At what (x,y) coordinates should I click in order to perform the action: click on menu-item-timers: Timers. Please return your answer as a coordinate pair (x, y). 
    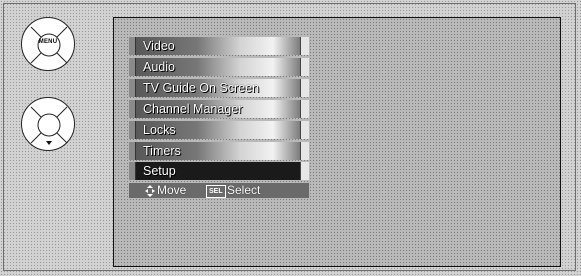
    Looking at the image, I should click on (219, 151).